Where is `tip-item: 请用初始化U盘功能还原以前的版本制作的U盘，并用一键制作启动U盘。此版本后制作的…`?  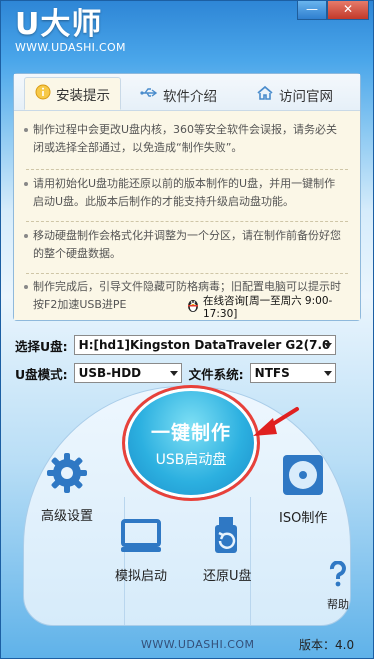
tip-item: 请用初始化U盘功能还原以前的版本制作的U盘，并用一键制作启动U盘。此版本后制作的… is located at coordinates (183, 193).